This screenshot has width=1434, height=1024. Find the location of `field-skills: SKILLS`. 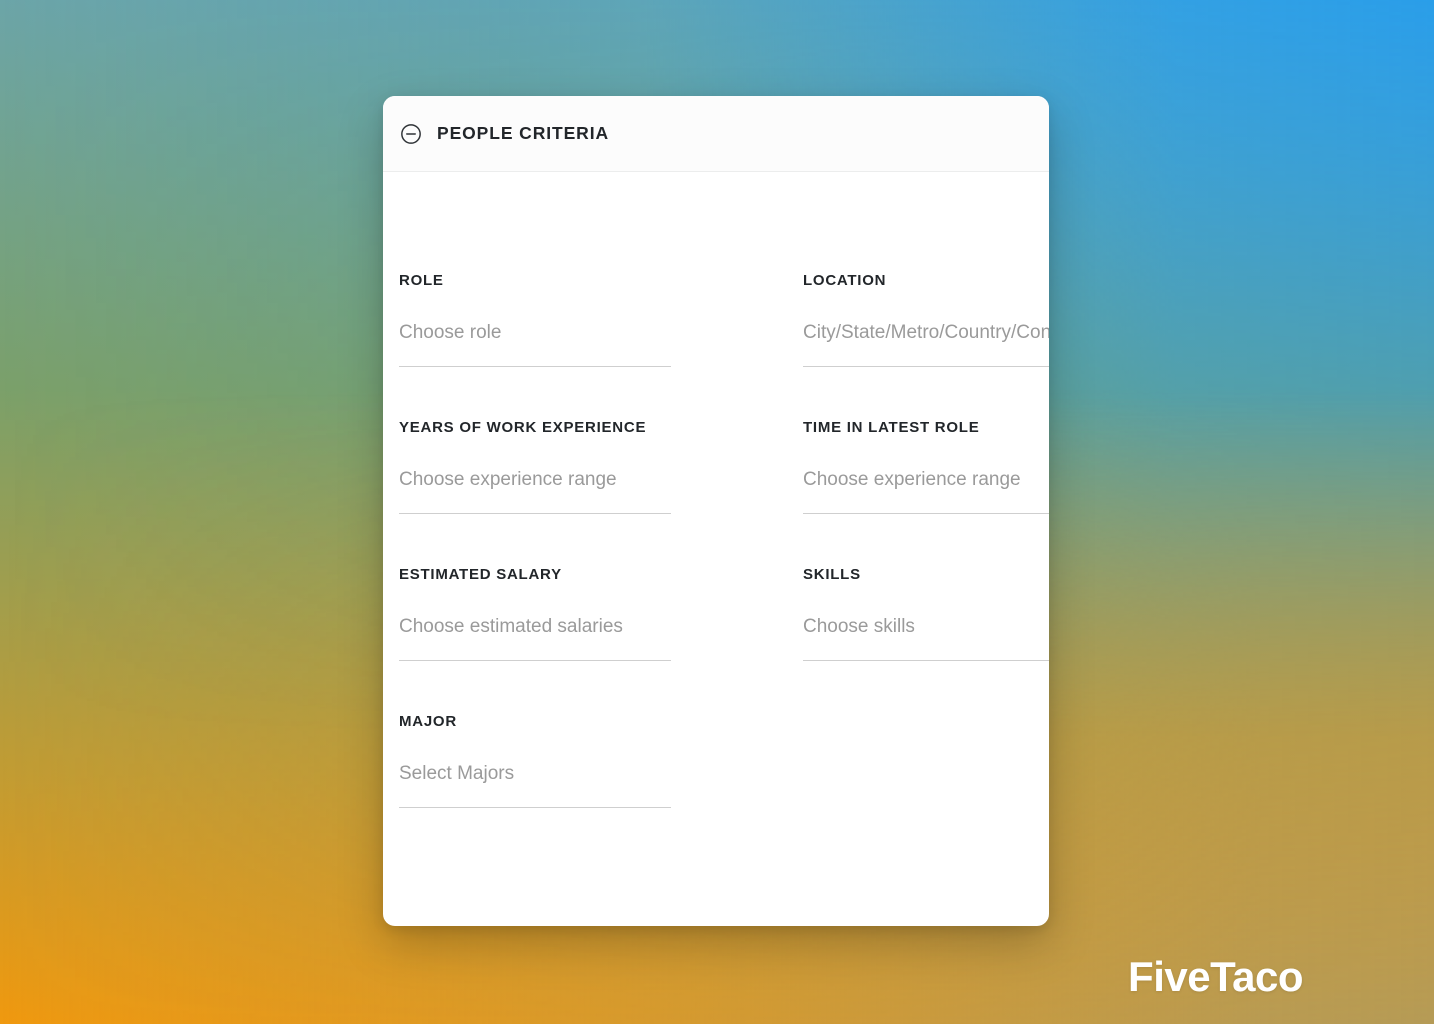

field-skills: SKILLS is located at coordinates (926, 639).